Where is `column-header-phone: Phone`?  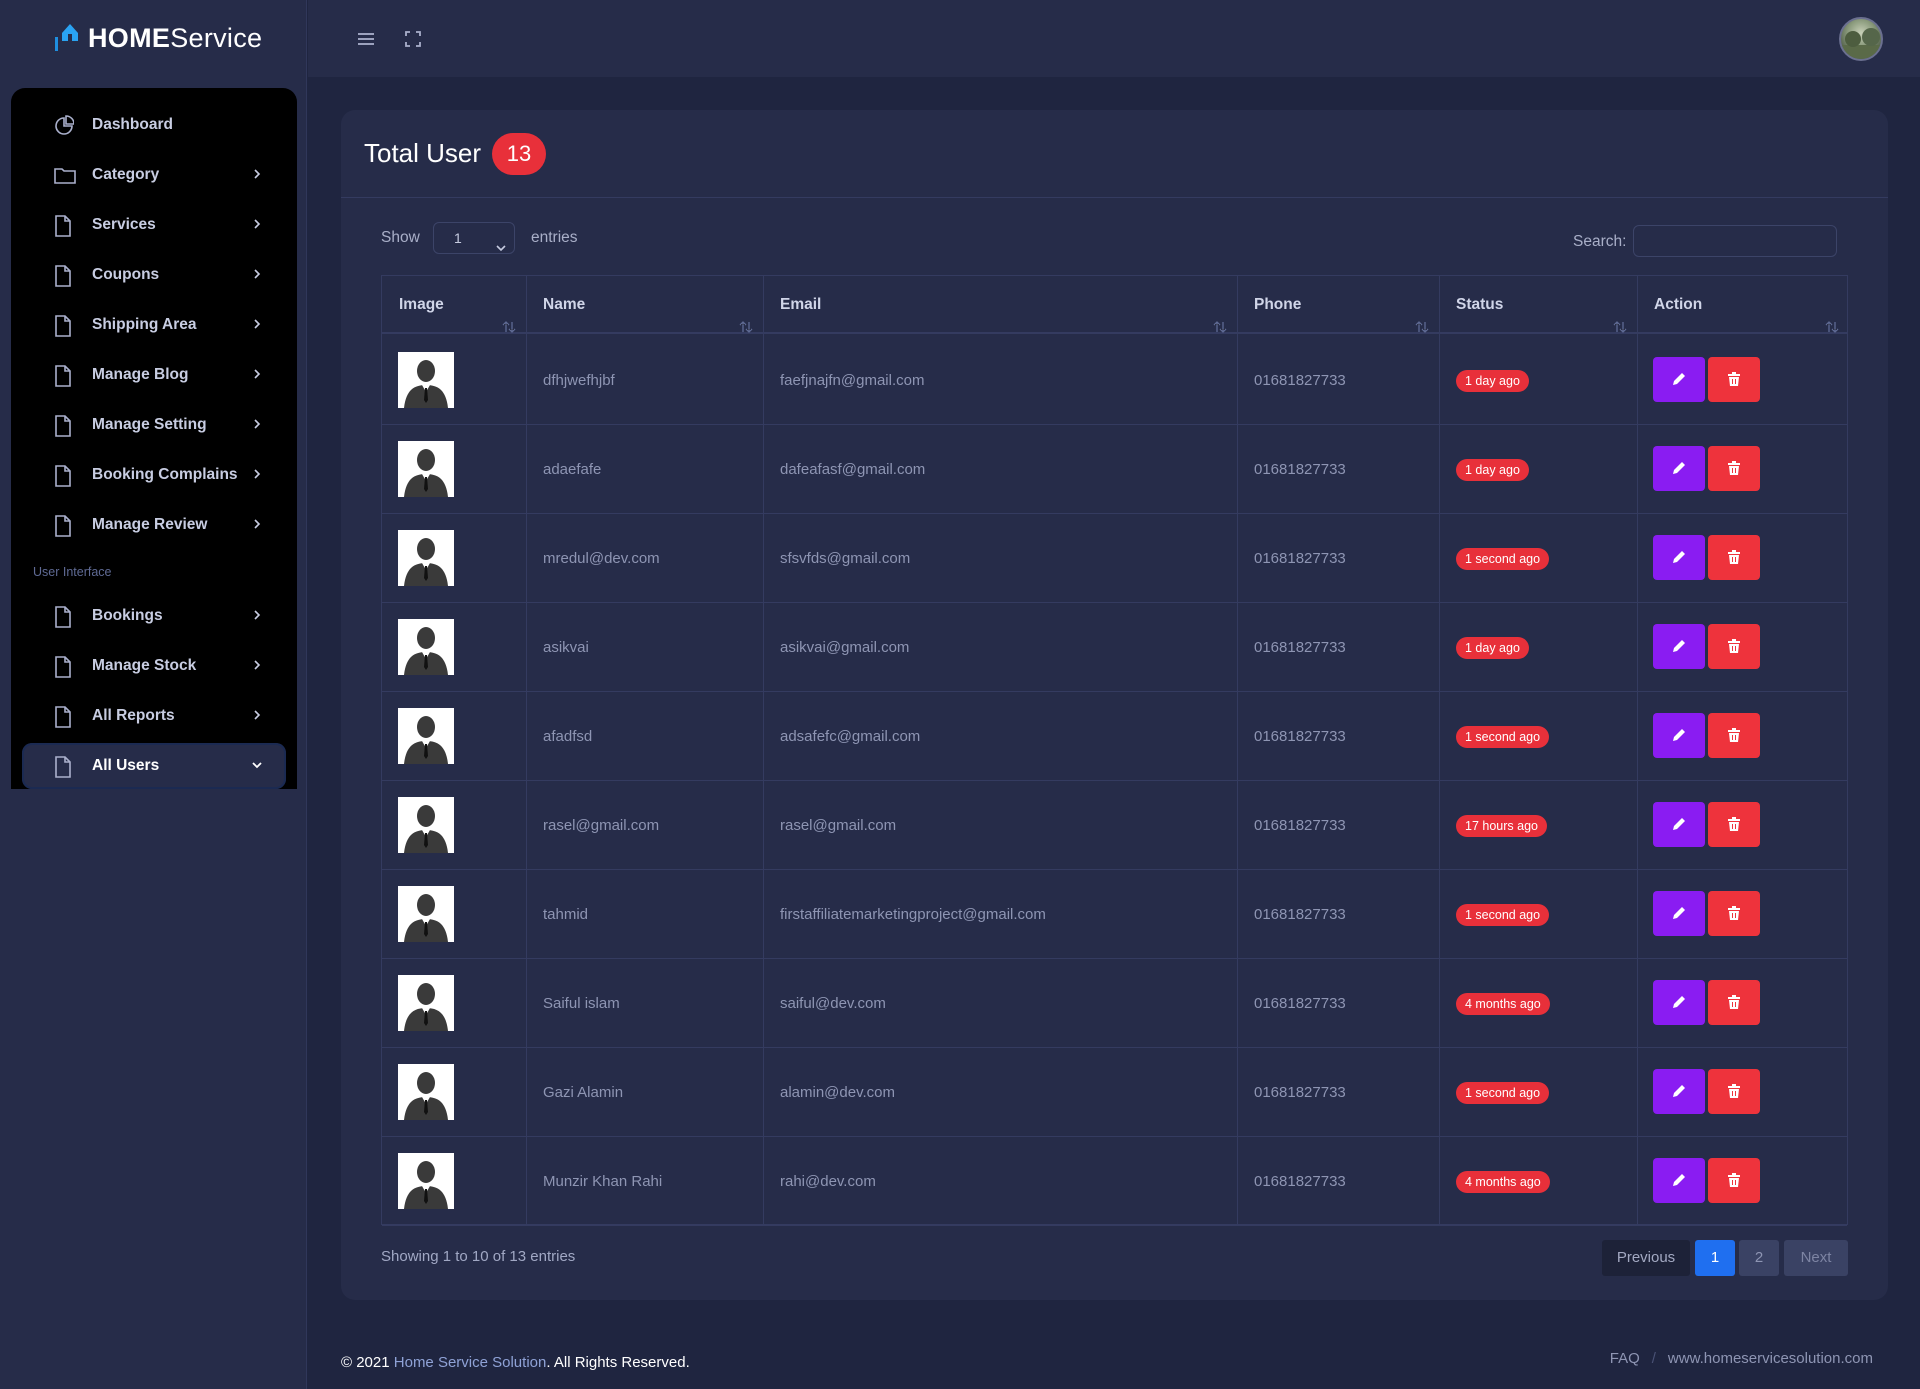
column-header-phone: Phone is located at coordinates (1338, 305).